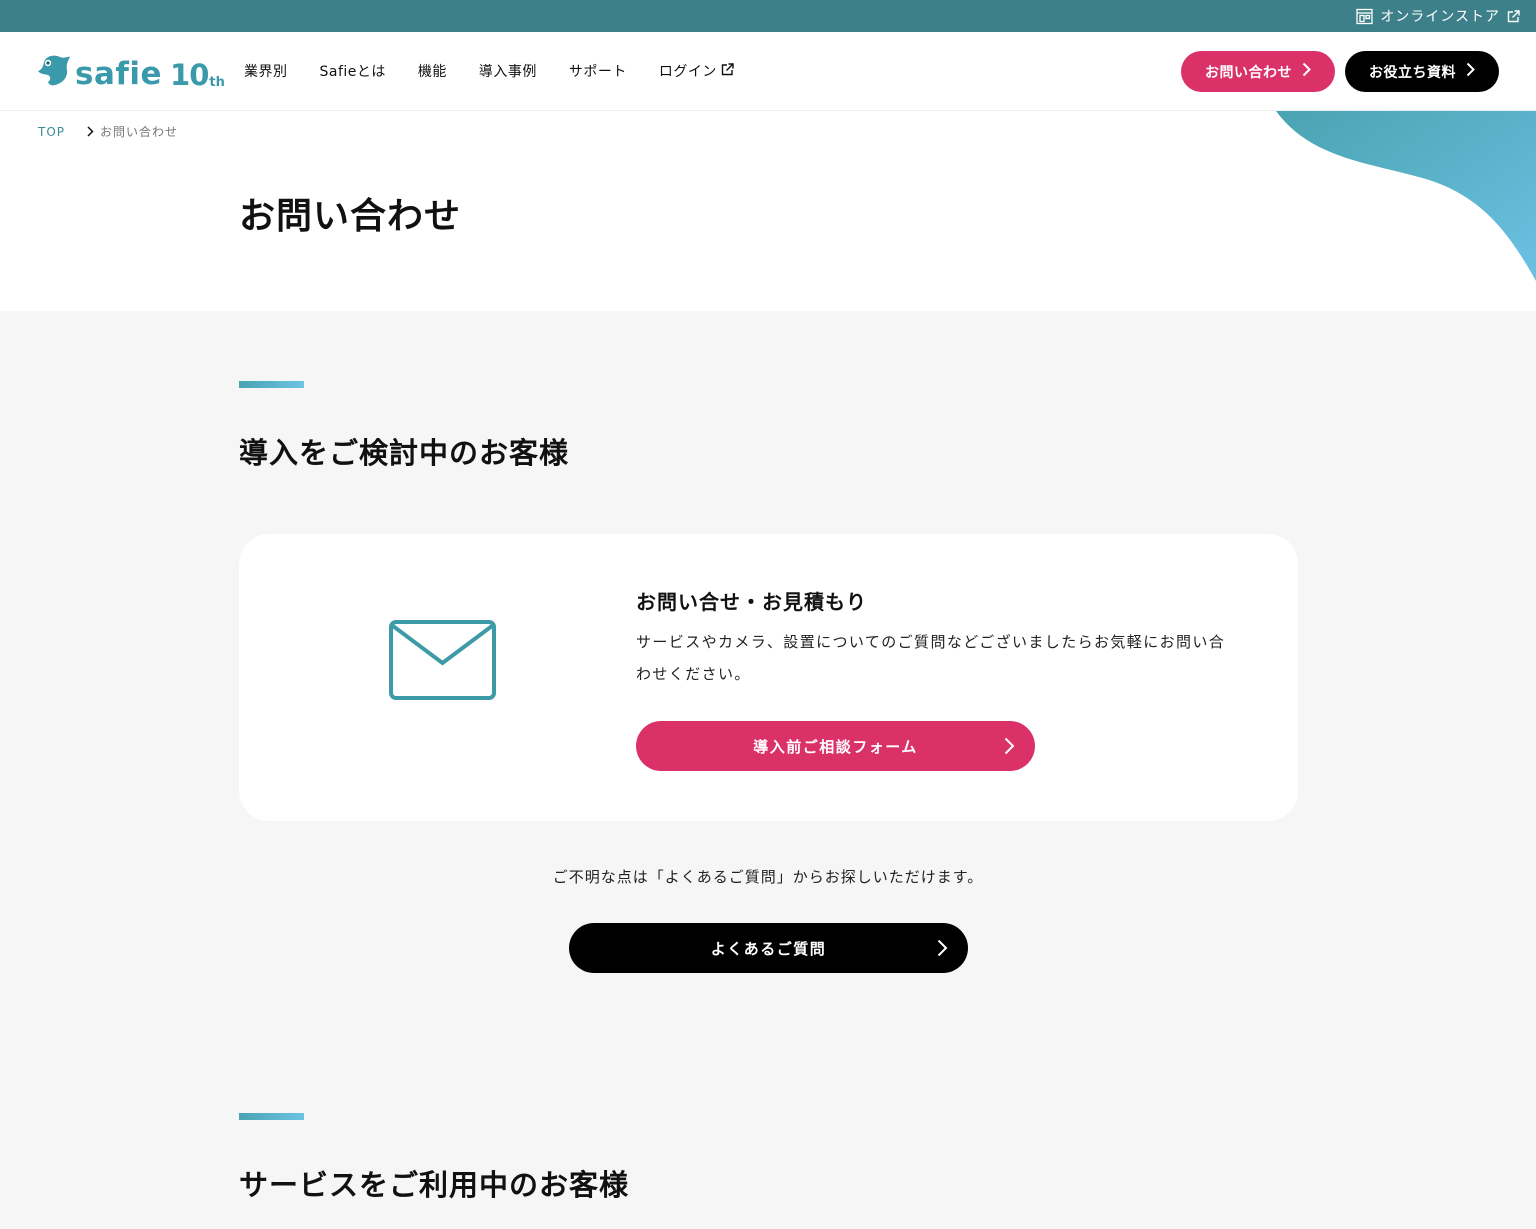  What do you see at coordinates (768, 948) in the screenshot?
I see `faq-button: よくあるご質問` at bounding box center [768, 948].